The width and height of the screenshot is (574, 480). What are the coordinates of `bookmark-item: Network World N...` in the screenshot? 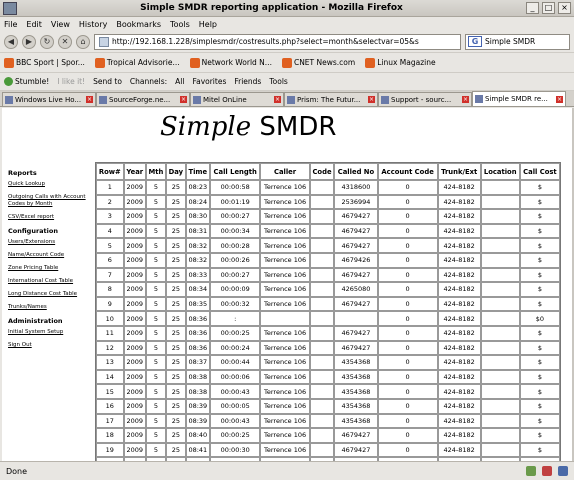 It's located at (230, 62).